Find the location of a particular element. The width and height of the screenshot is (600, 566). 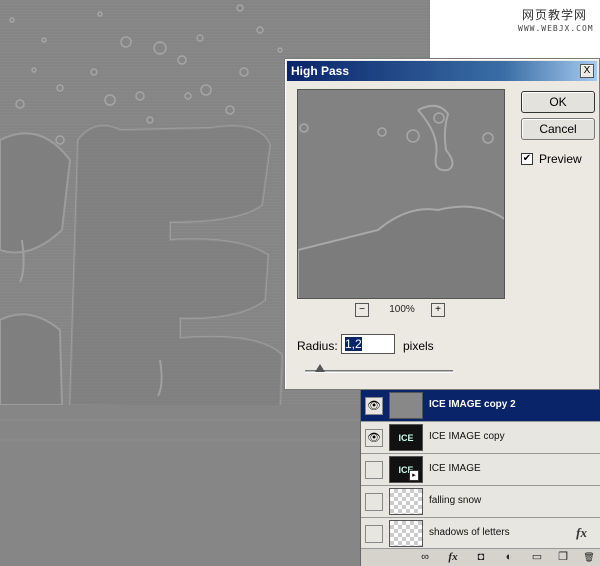

layer-name: ICE IMAGE is located at coordinates (455, 468).